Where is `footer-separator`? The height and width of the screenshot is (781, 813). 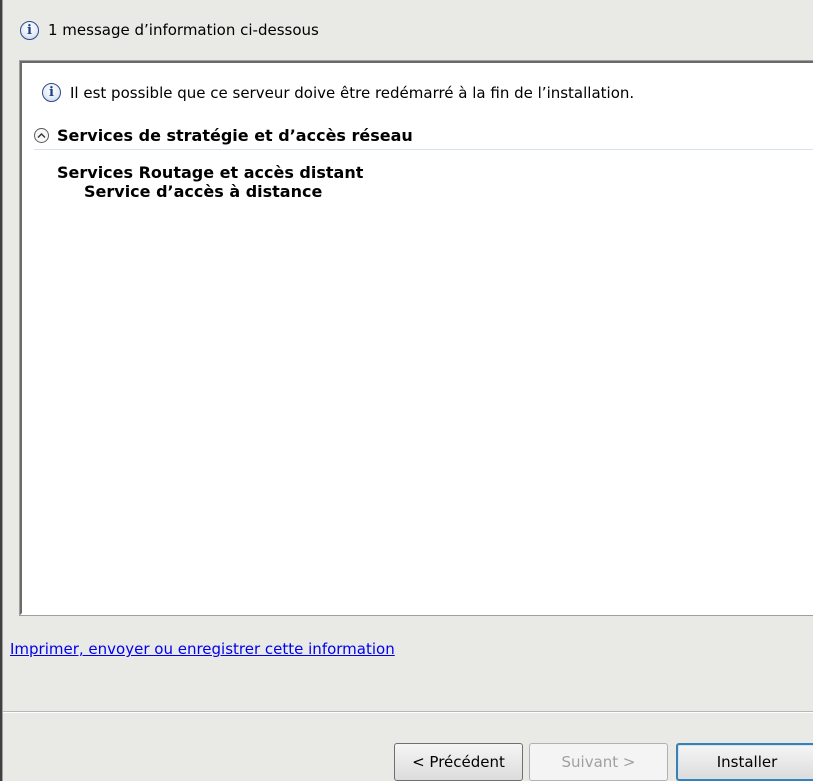
footer-separator is located at coordinates (408, 712).